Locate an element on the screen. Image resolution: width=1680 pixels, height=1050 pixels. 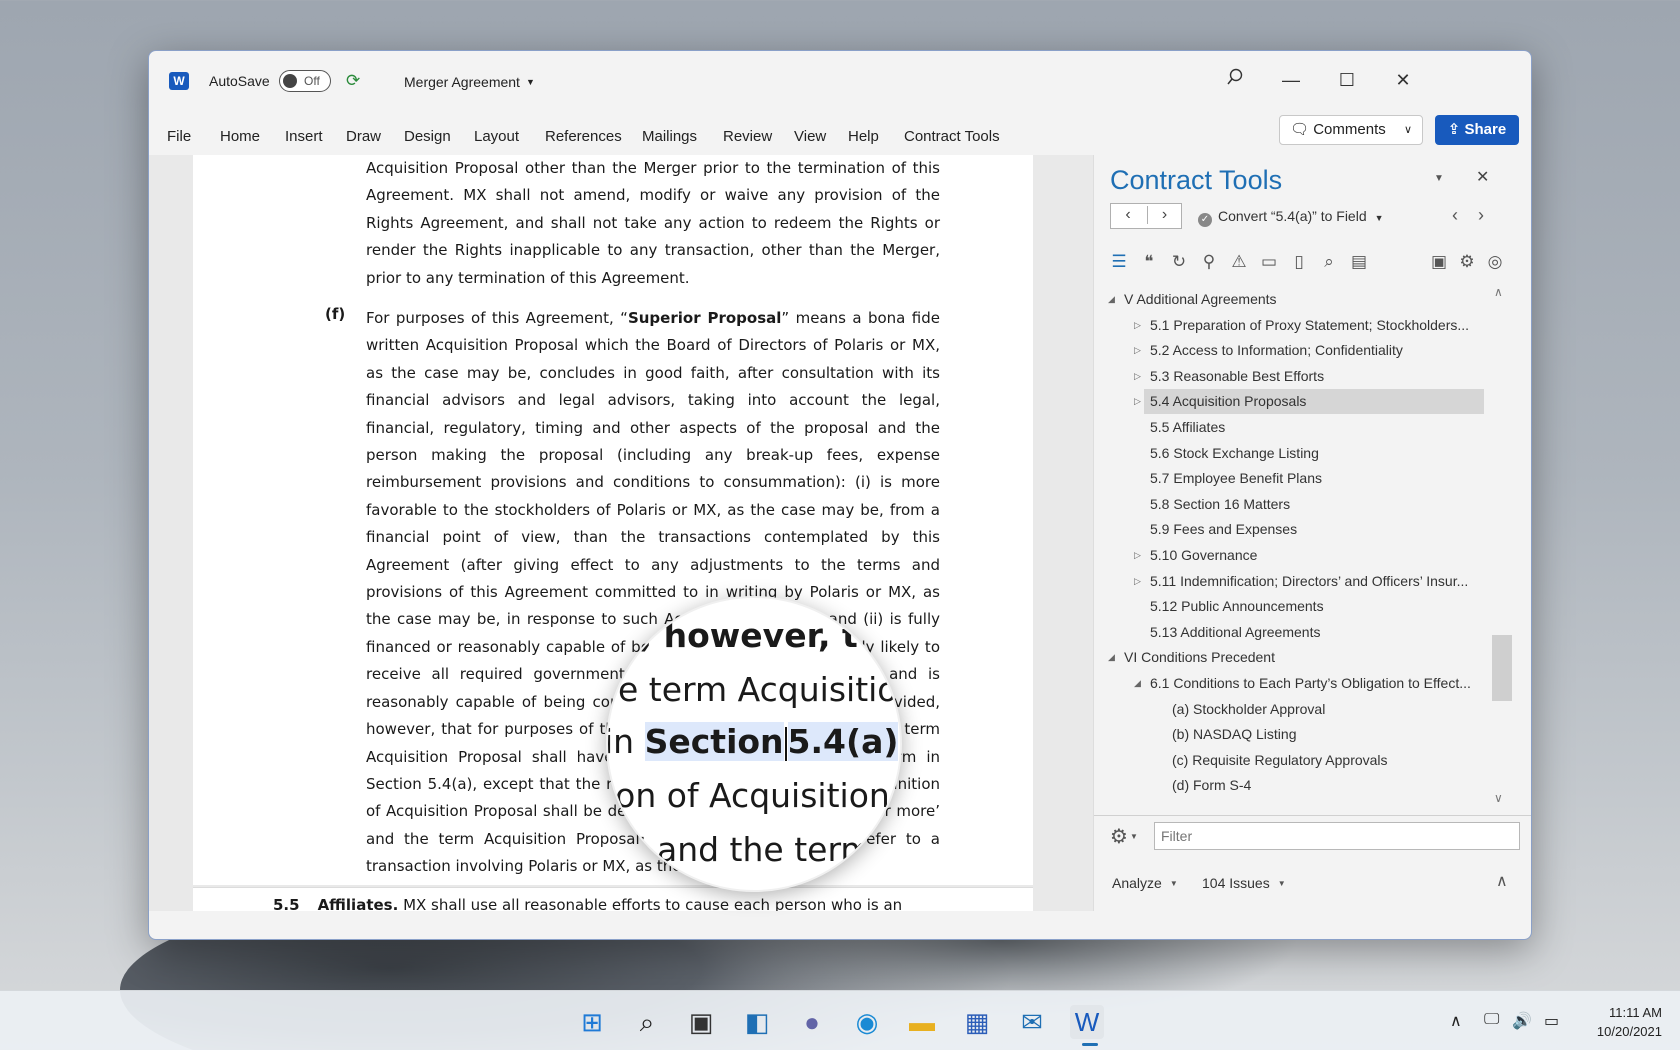
analyze-dropdown: Analyze ▼ is located at coordinates (1145, 883).